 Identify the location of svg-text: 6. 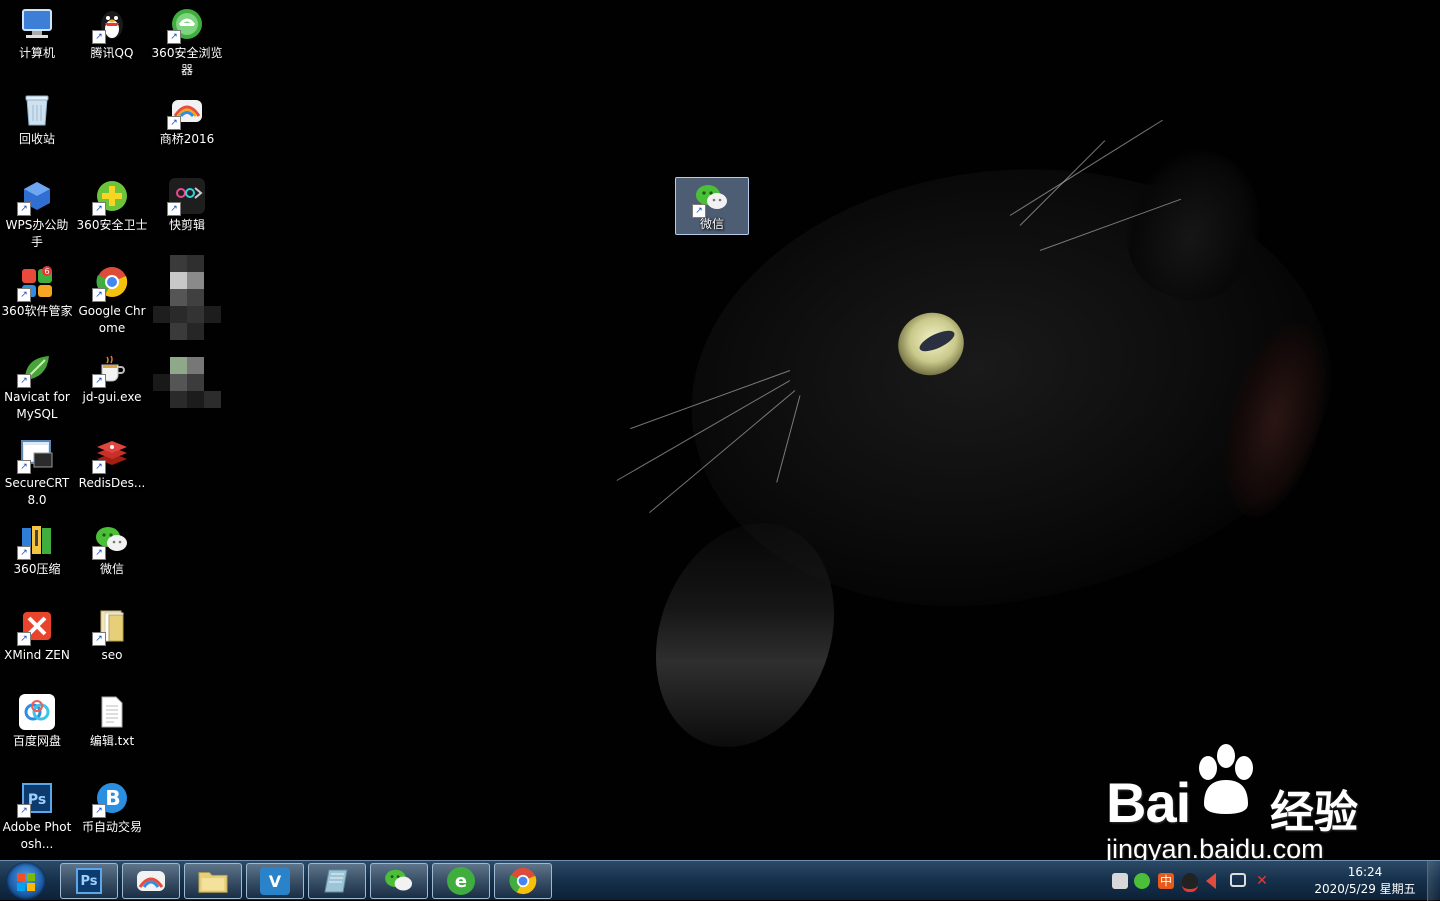
(46, 271).